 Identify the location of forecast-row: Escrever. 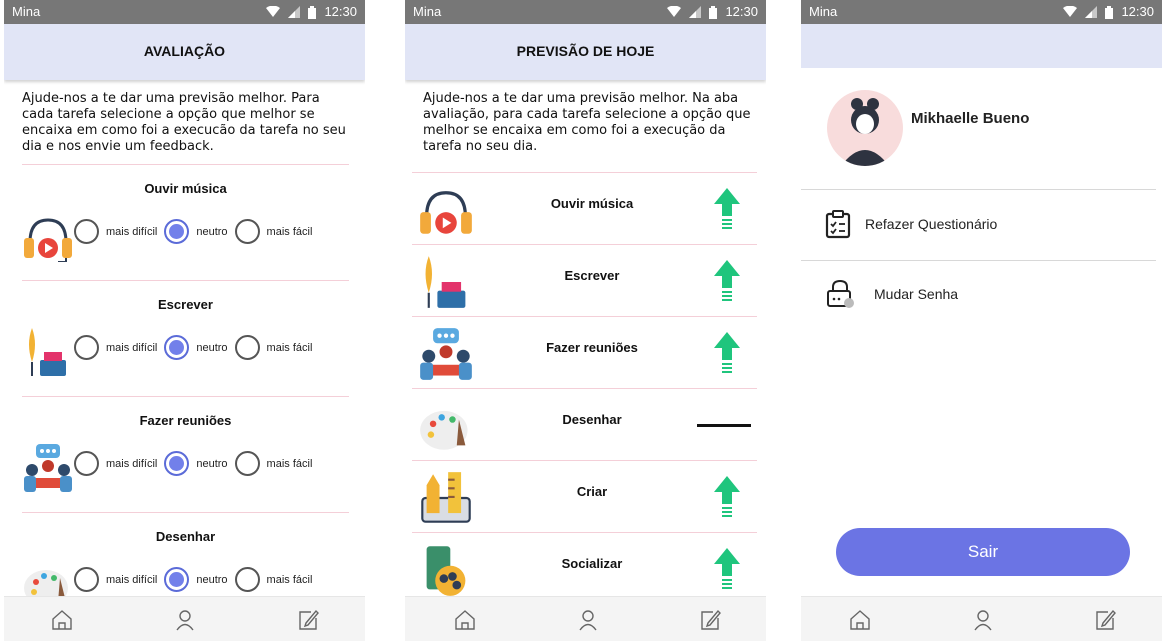
(584, 280).